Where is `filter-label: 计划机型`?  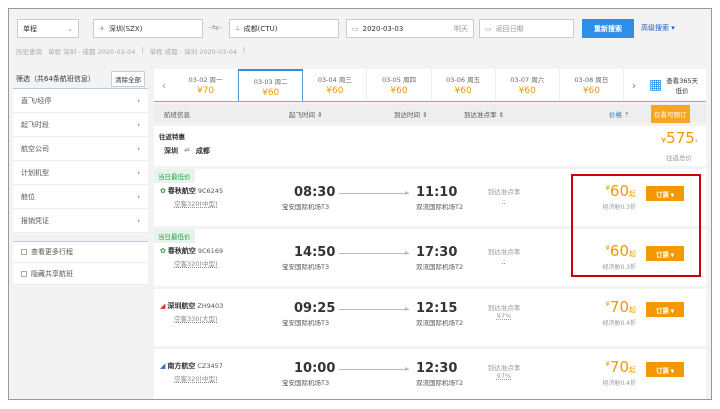
filter-label: 计划机型 is located at coordinates (35, 172).